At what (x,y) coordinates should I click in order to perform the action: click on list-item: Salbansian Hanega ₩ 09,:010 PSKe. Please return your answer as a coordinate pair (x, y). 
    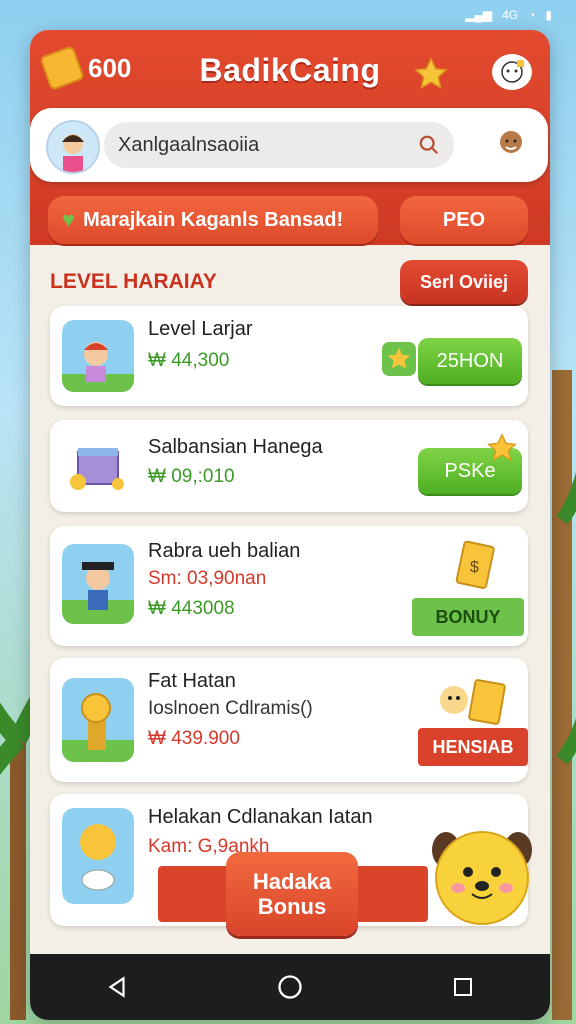
    Looking at the image, I should click on (289, 466).